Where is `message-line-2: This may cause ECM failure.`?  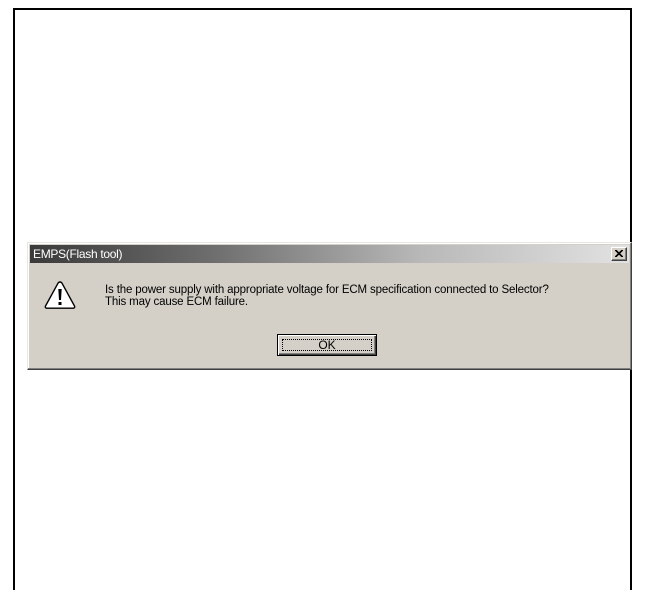 message-line-2: This may cause ECM failure. is located at coordinates (176, 302).